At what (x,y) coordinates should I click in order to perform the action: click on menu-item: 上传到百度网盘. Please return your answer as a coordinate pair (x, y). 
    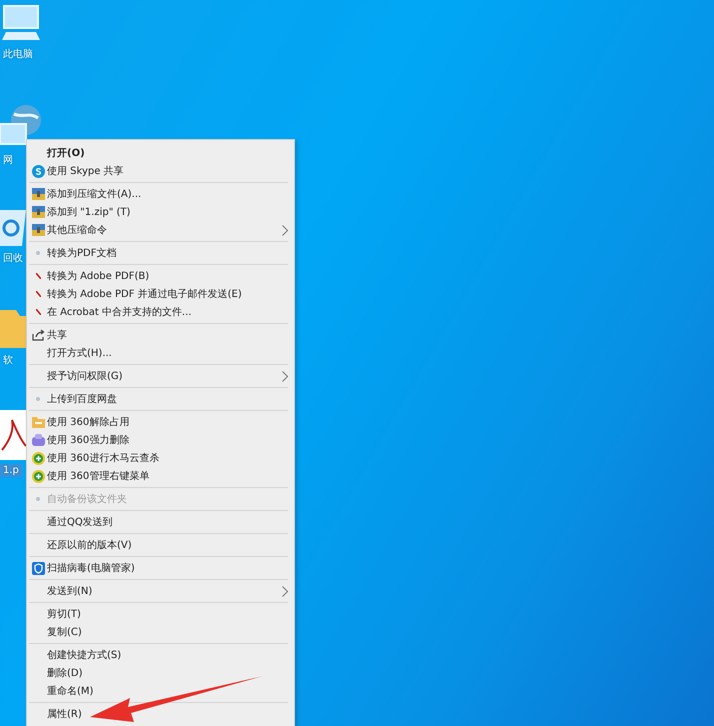
    Looking at the image, I should click on (158, 399).